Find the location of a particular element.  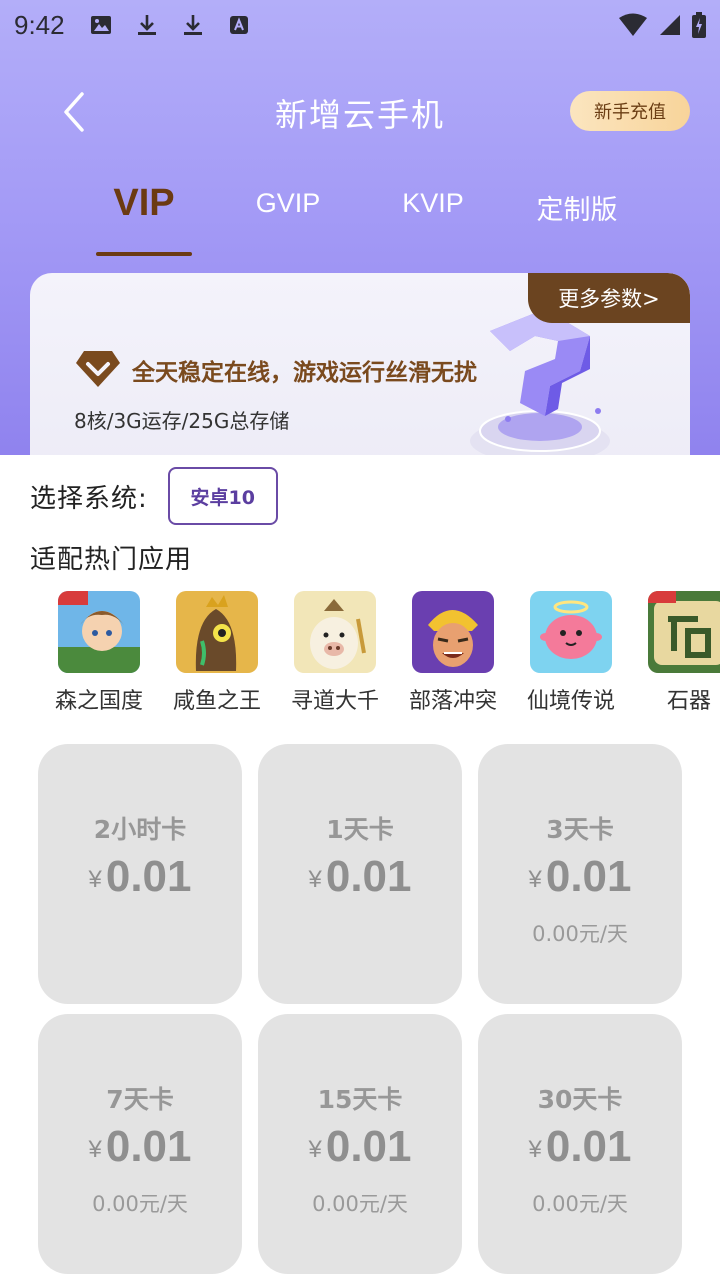

app-item: 咸鱼之王 is located at coordinates (217, 653).